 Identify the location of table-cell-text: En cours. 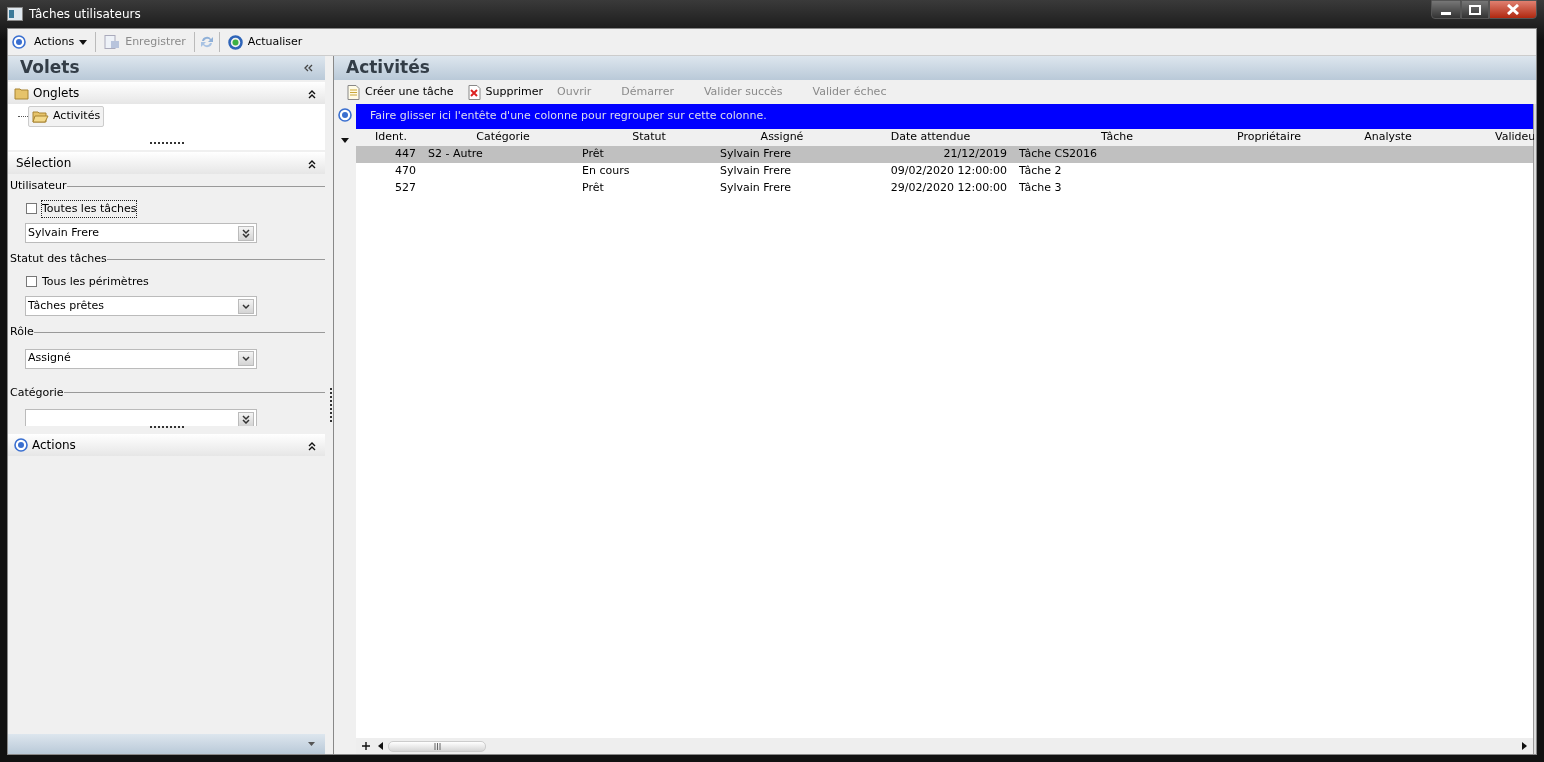
(606, 171).